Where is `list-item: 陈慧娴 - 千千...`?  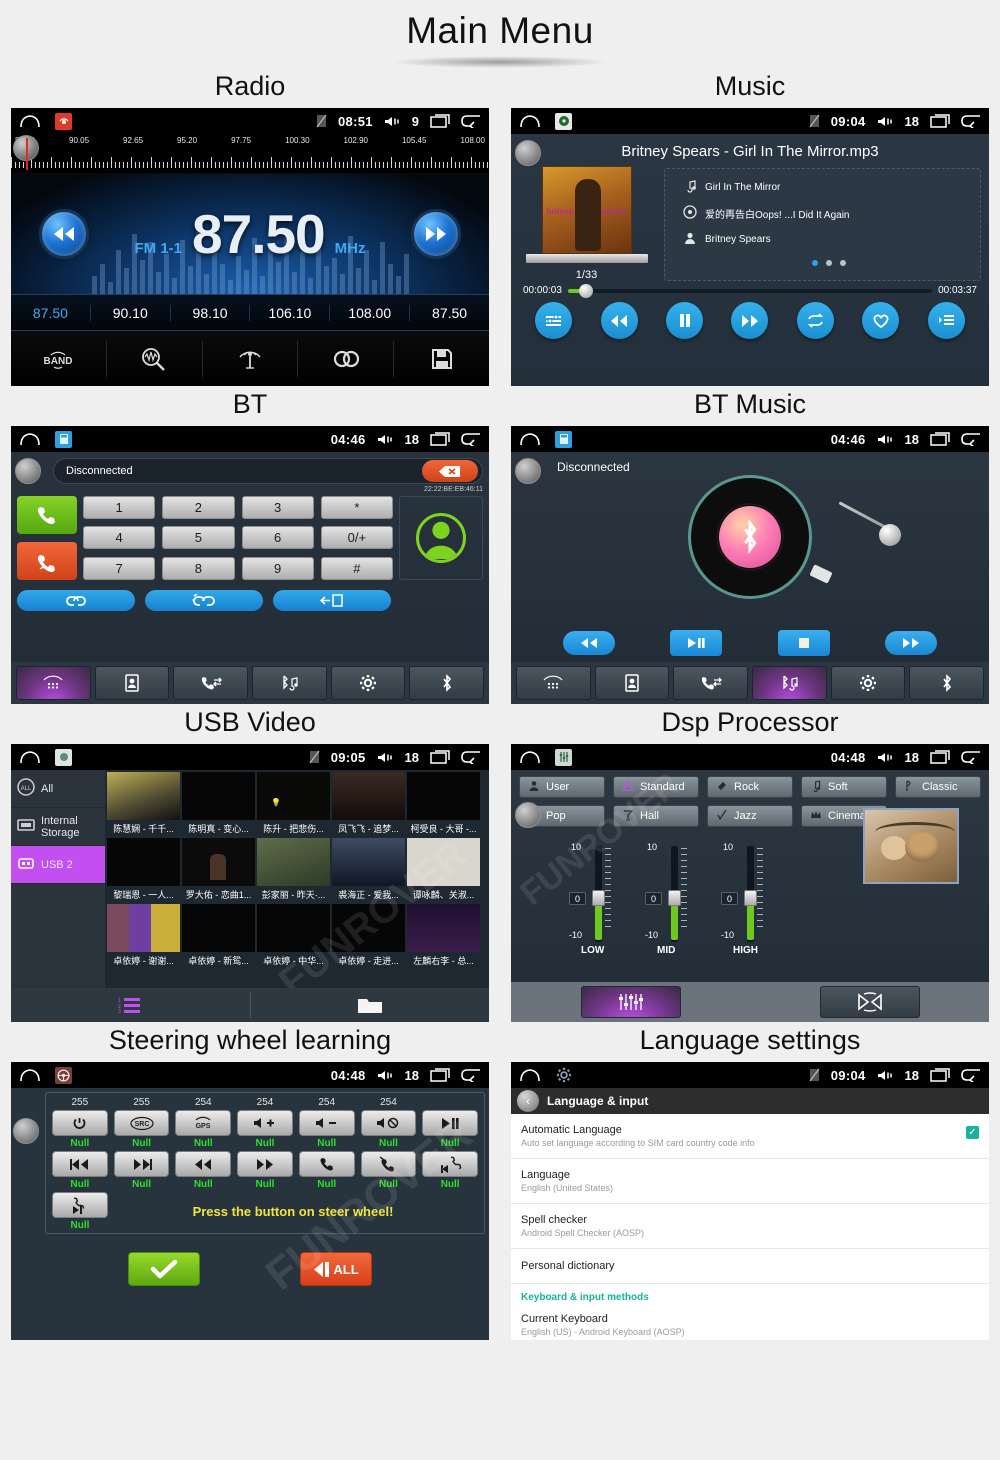 list-item: 陈慧娴 - 千千... is located at coordinates (143, 805).